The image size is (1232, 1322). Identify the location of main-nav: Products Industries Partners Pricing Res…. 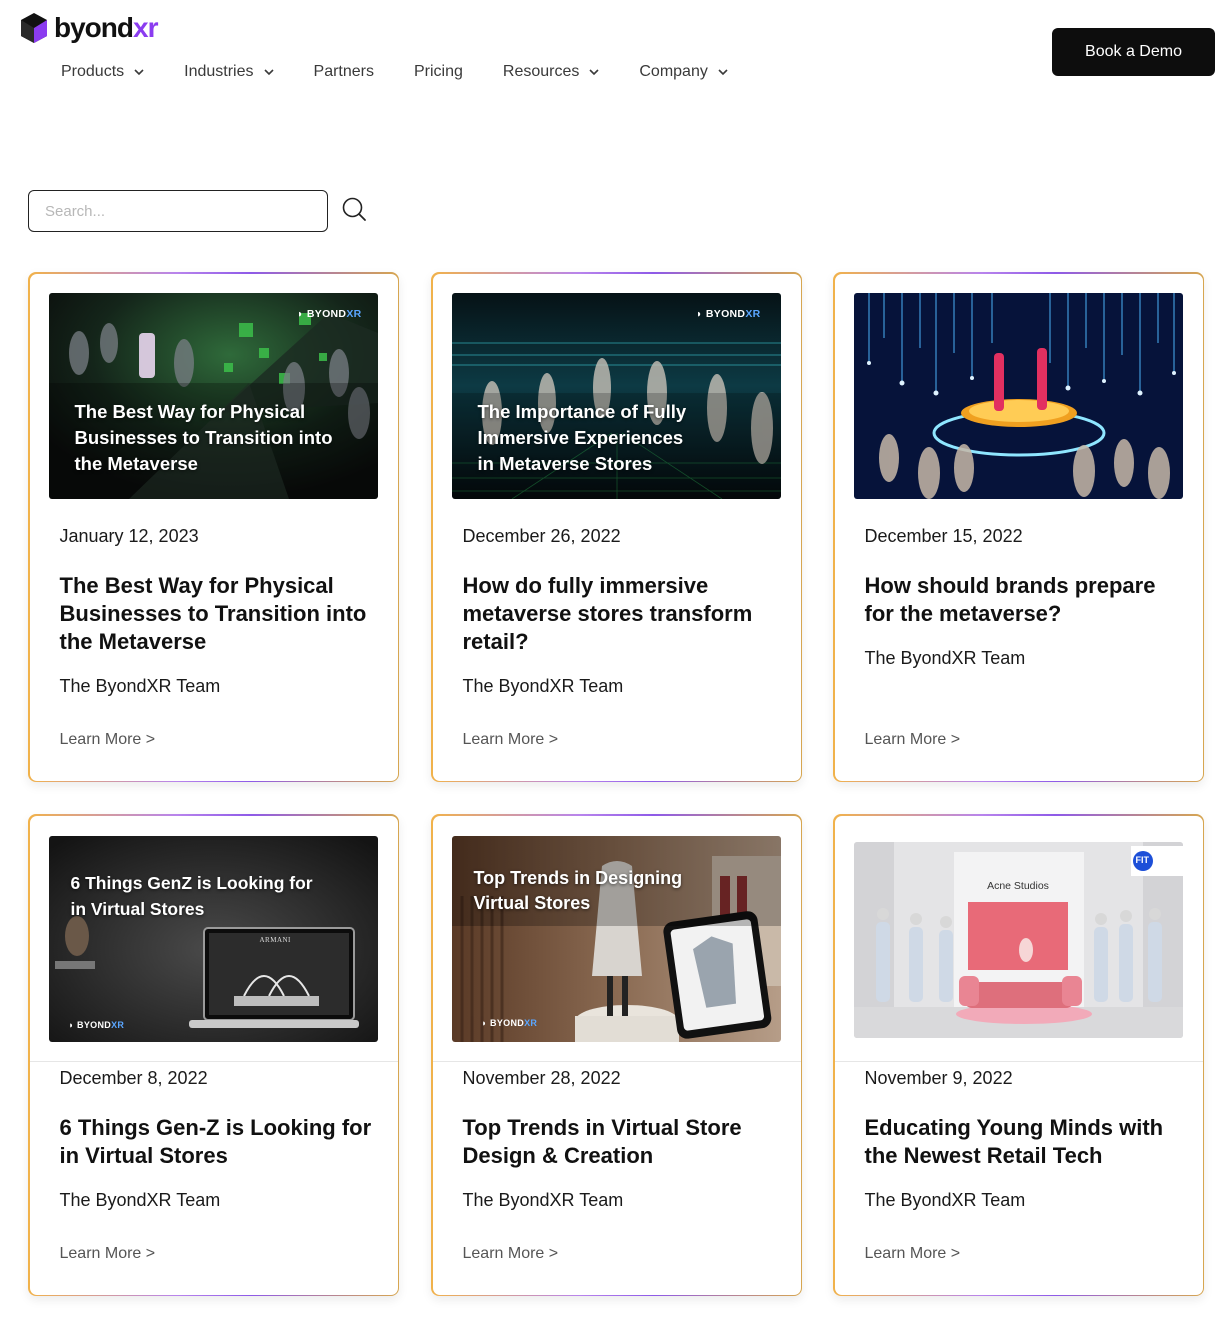
(395, 72).